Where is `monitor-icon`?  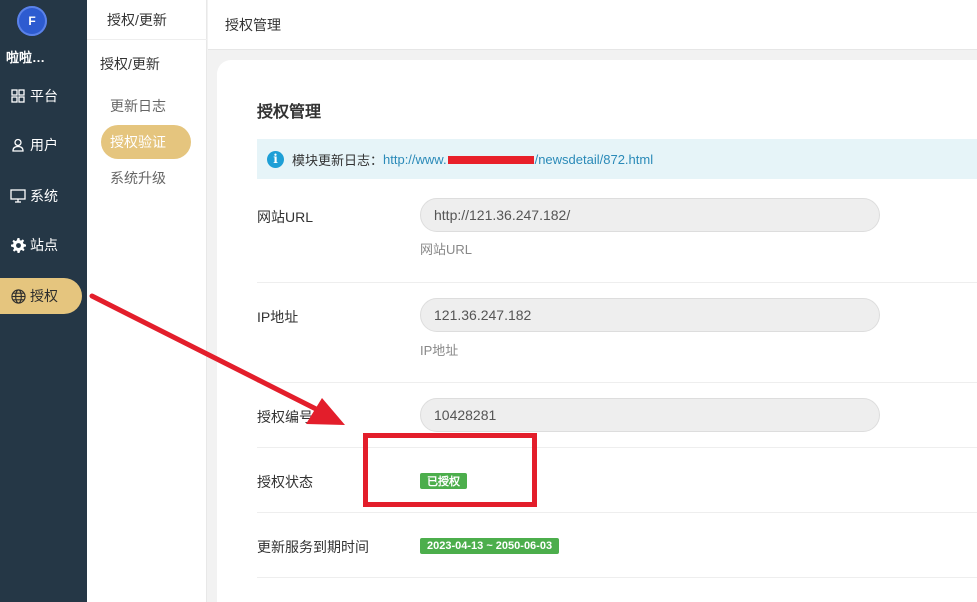
monitor-icon is located at coordinates (18, 196).